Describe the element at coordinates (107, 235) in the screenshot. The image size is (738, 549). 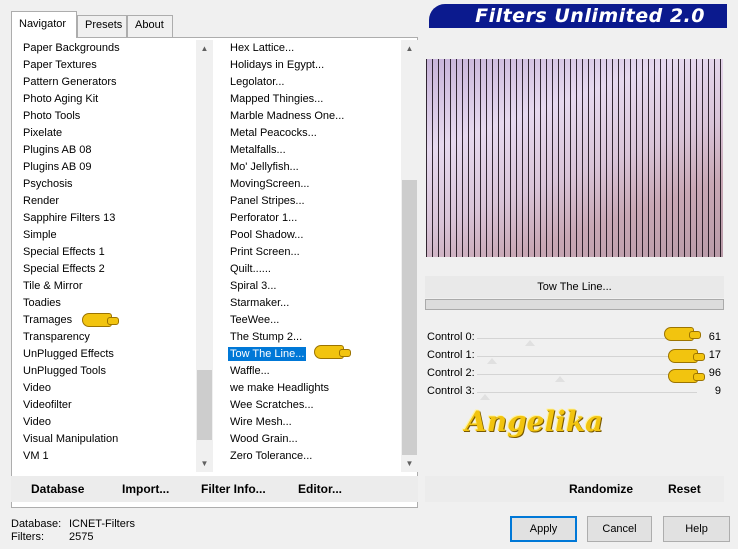
I see `category-item: Simple` at that location.